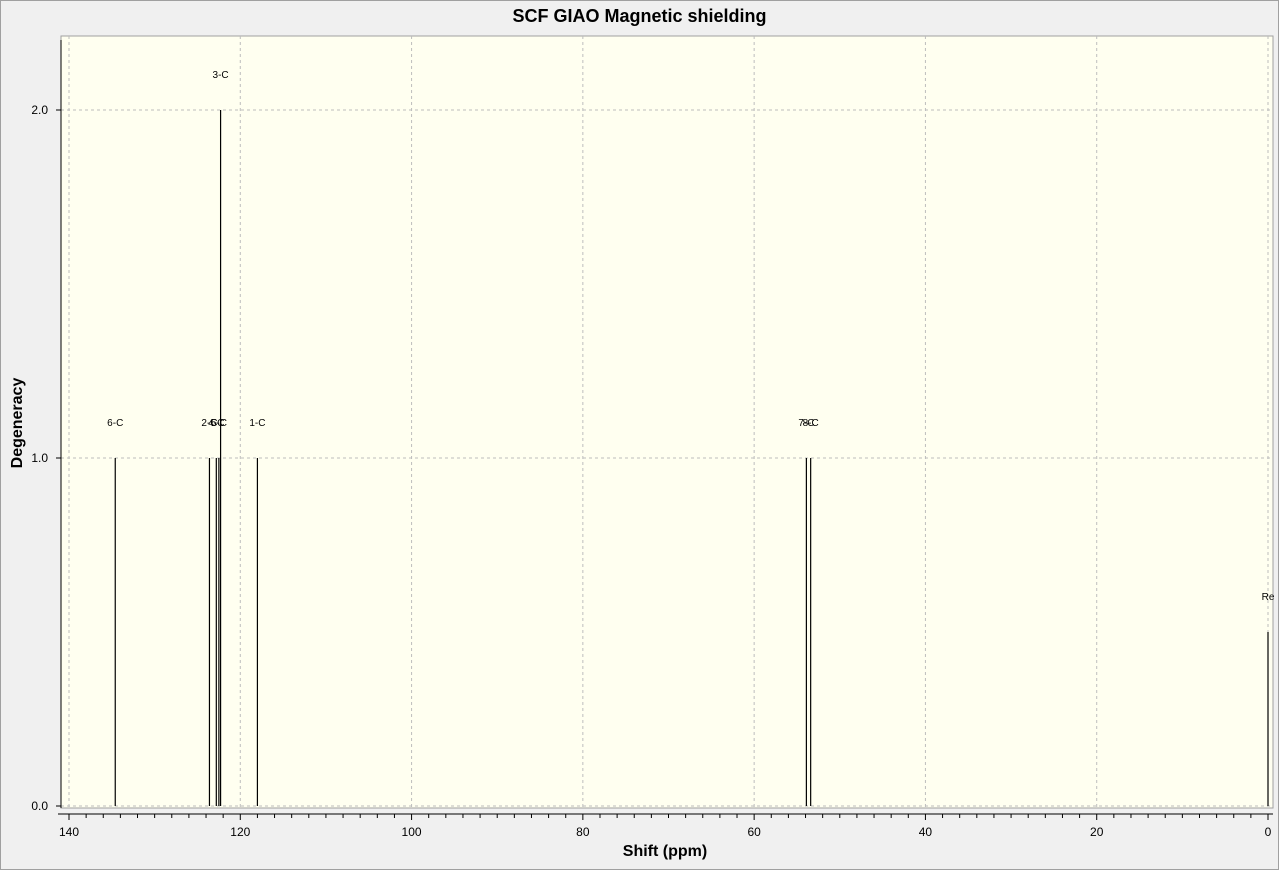 The image size is (1279, 870). Describe the element at coordinates (1268, 597) in the screenshot. I see `peak-label: Re` at that location.